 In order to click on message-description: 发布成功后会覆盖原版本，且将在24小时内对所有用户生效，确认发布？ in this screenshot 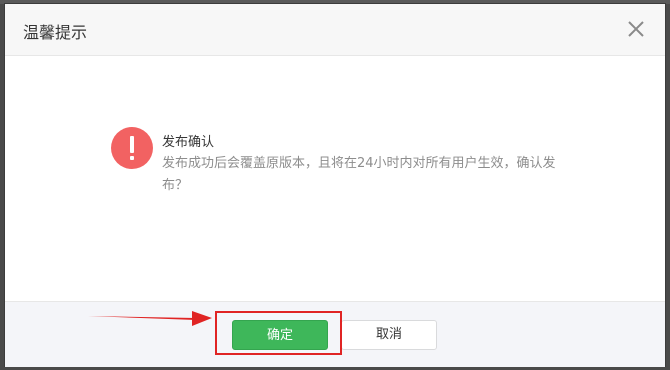, I will do `click(359, 174)`.